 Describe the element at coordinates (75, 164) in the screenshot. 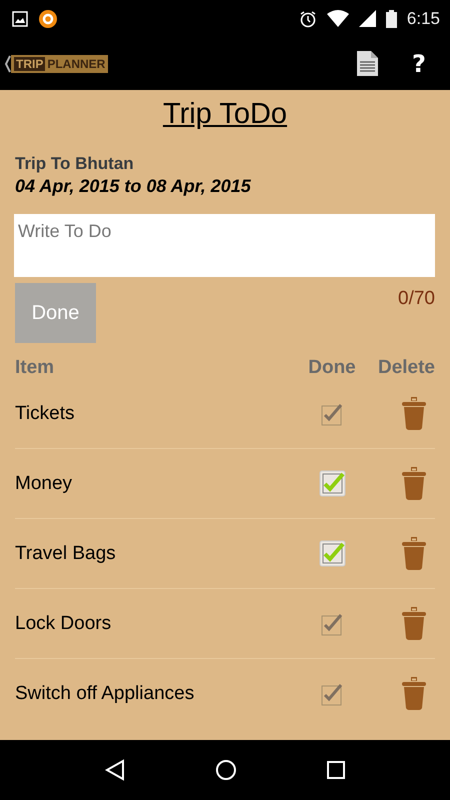

I see `trip-name: Trip To Bhutan` at that location.